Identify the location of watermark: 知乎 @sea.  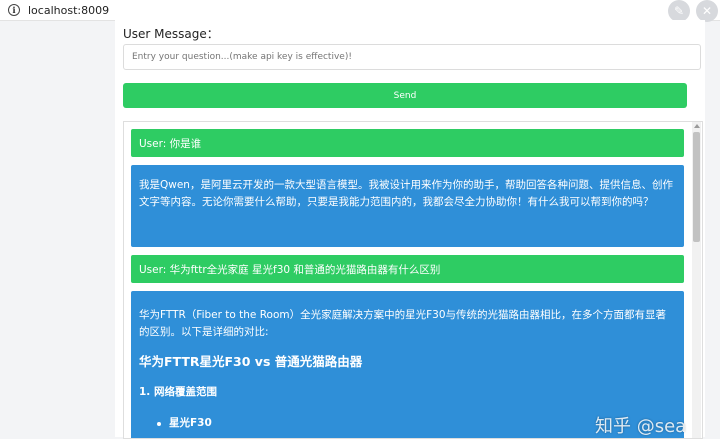
(641, 426).